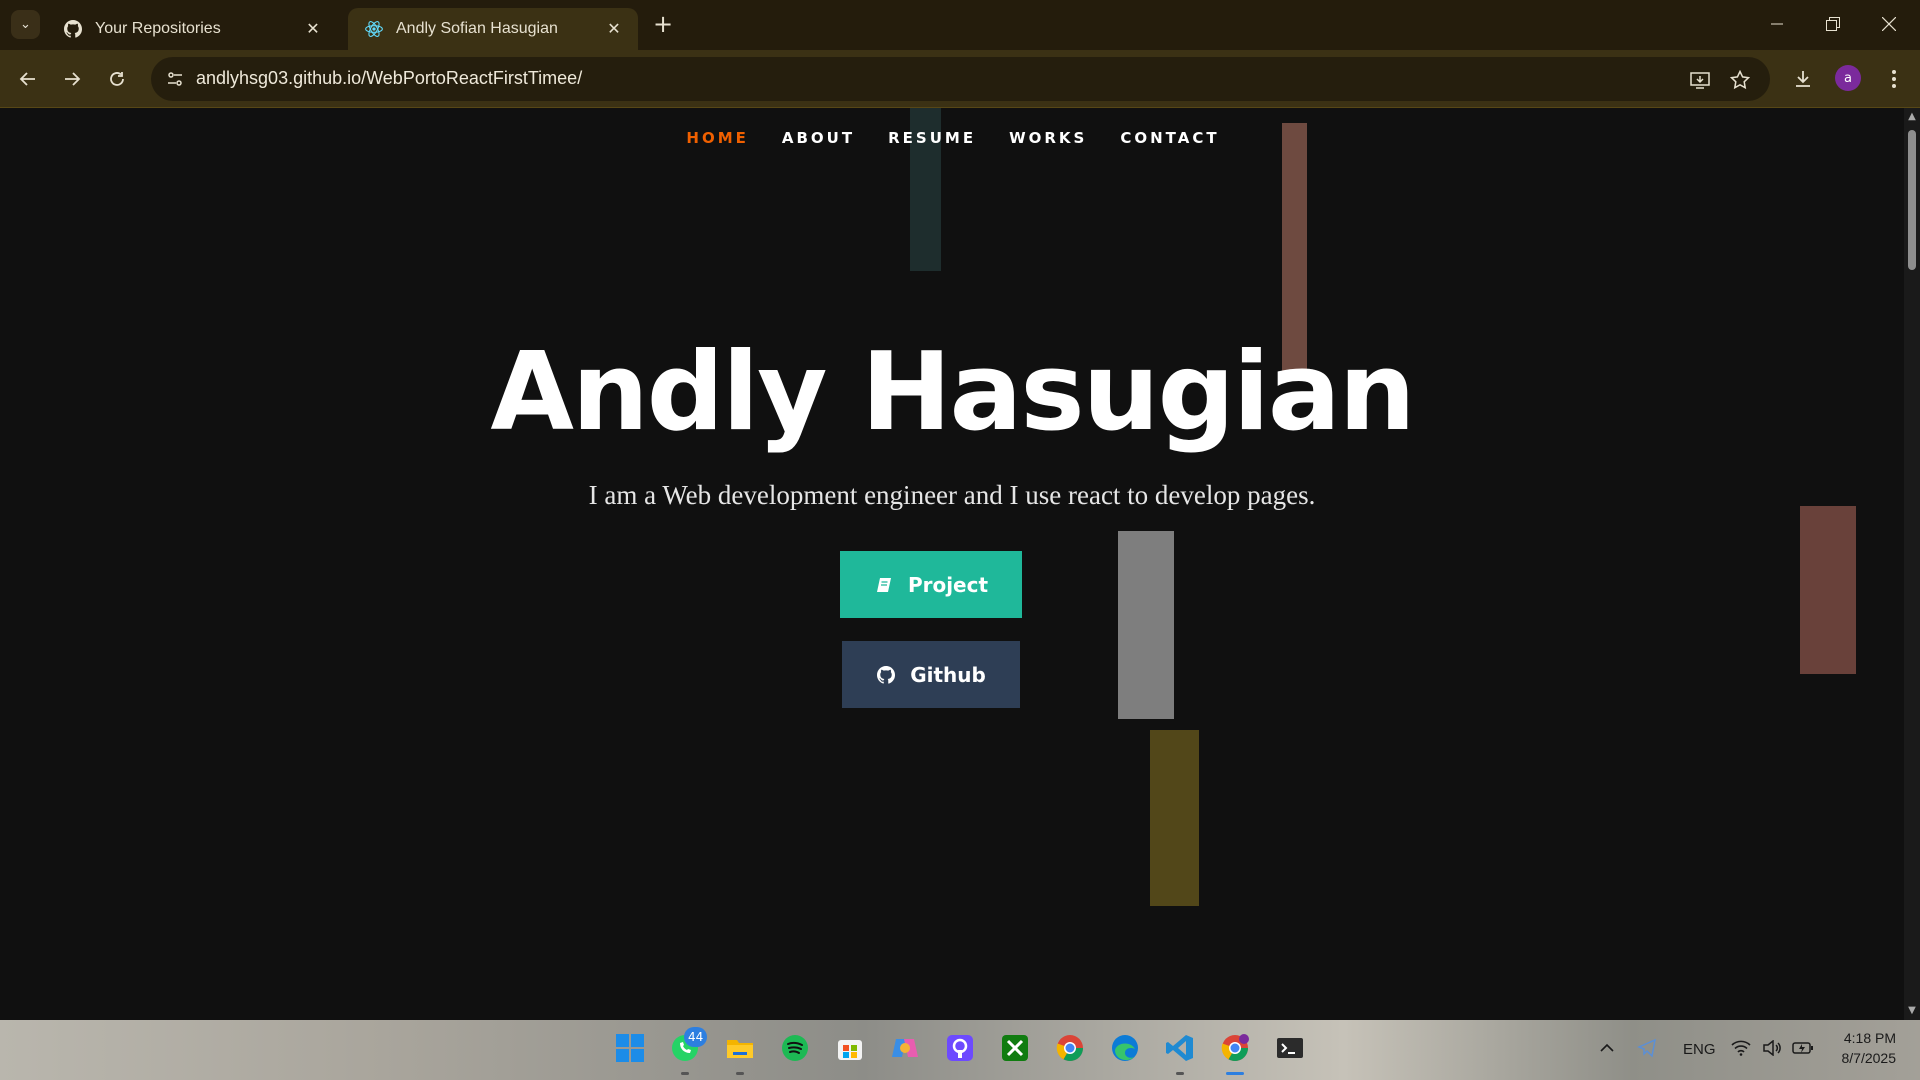  What do you see at coordinates (1699, 1049) in the screenshot?
I see `language-indicator: ENG` at bounding box center [1699, 1049].